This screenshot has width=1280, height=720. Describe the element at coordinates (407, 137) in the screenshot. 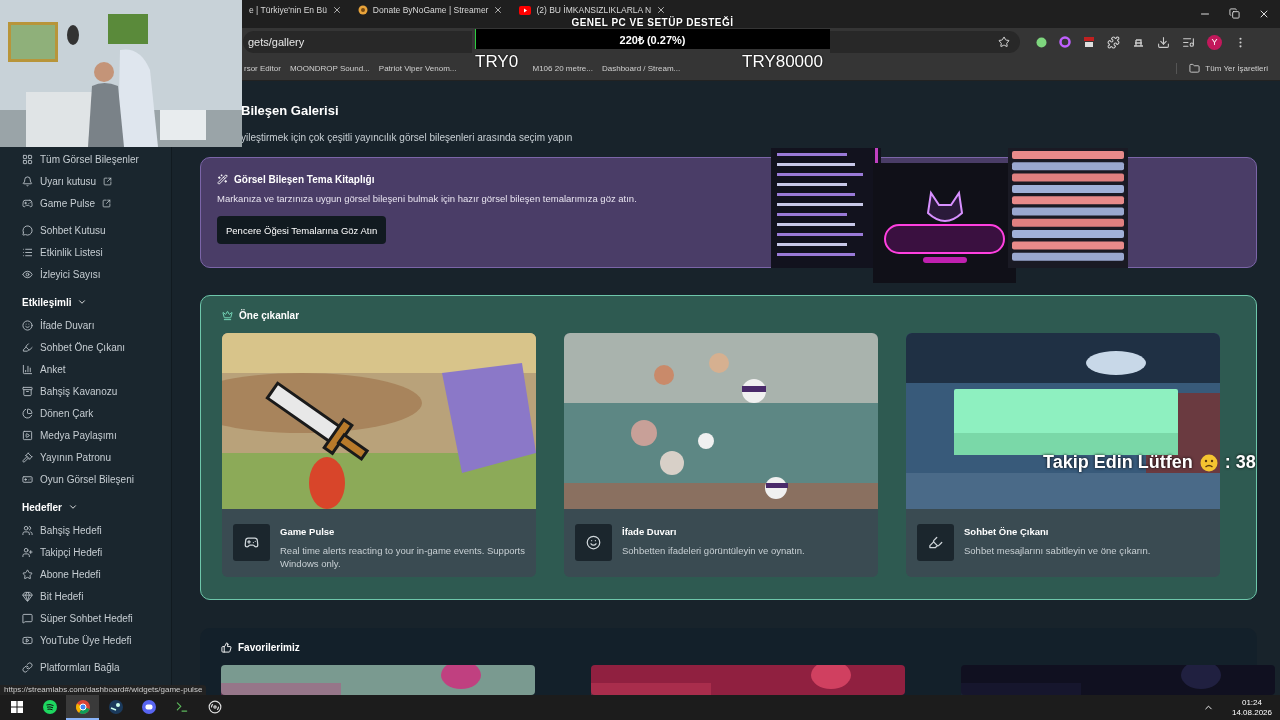

I see `page-subtitle: yileştirmek için çok çeşitli yayıncılık görsel bileşenleri arasında seçim yapın` at that location.